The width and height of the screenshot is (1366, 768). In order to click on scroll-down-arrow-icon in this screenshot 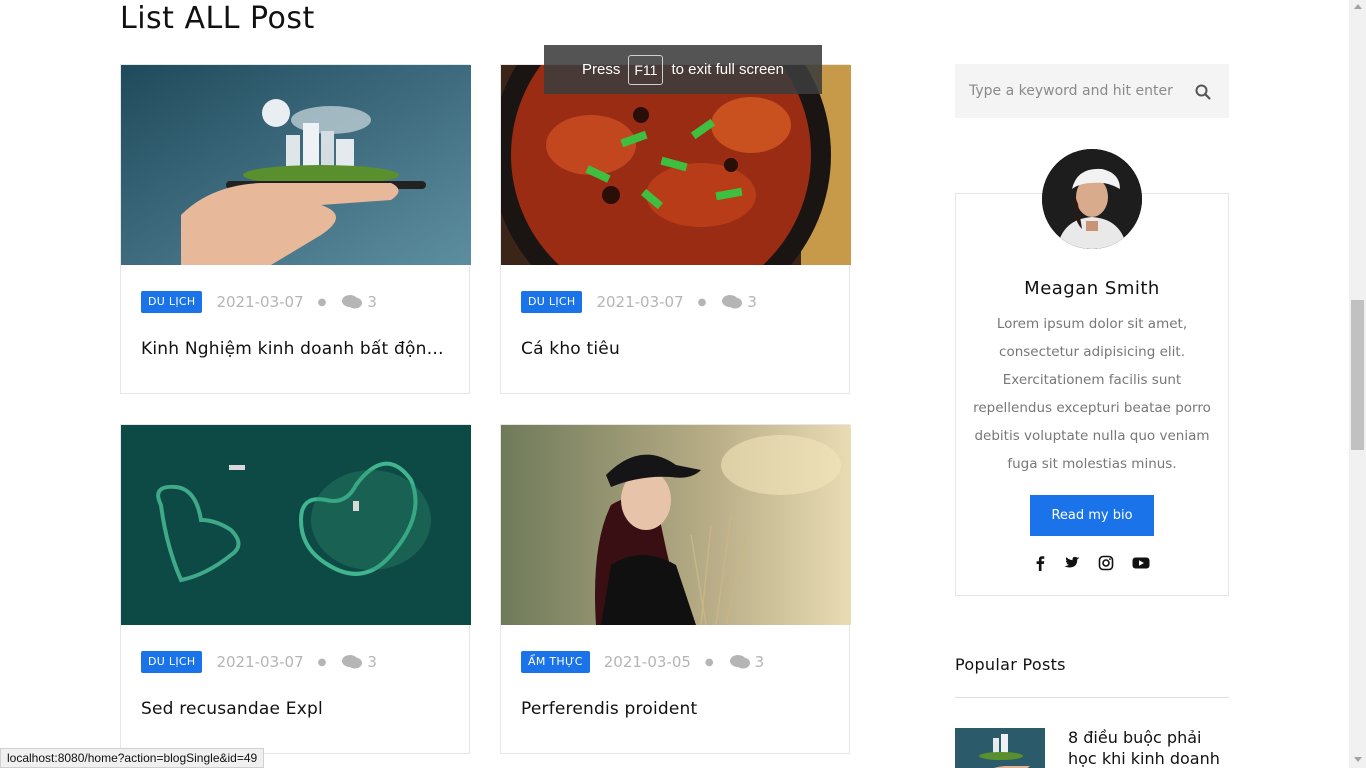, I will do `click(1358, 759)`.